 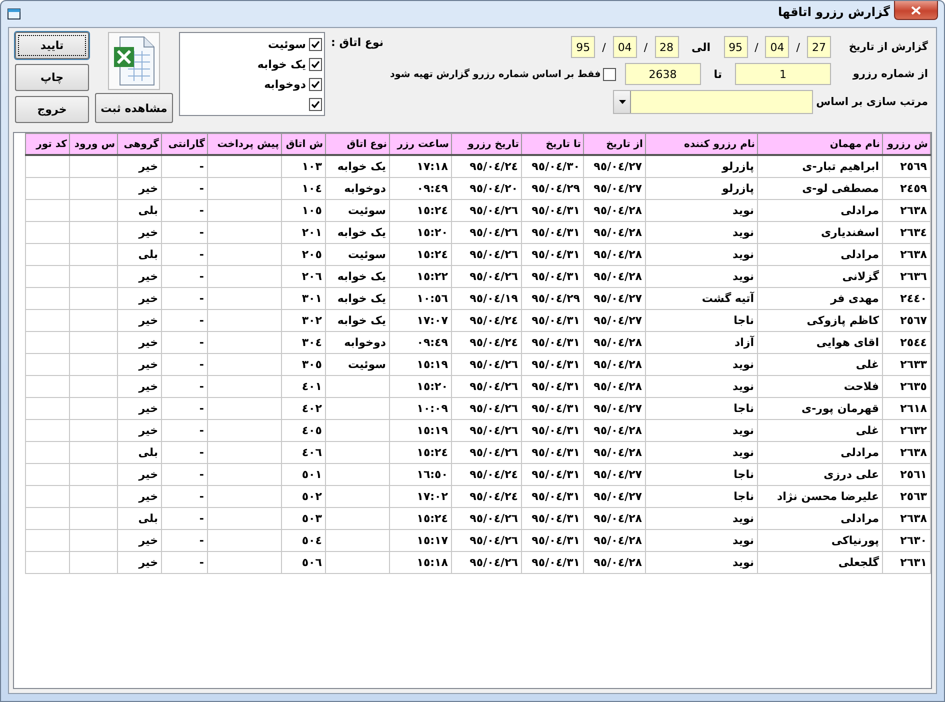 I want to click on reservation-from-field: 1, so click(x=783, y=74).